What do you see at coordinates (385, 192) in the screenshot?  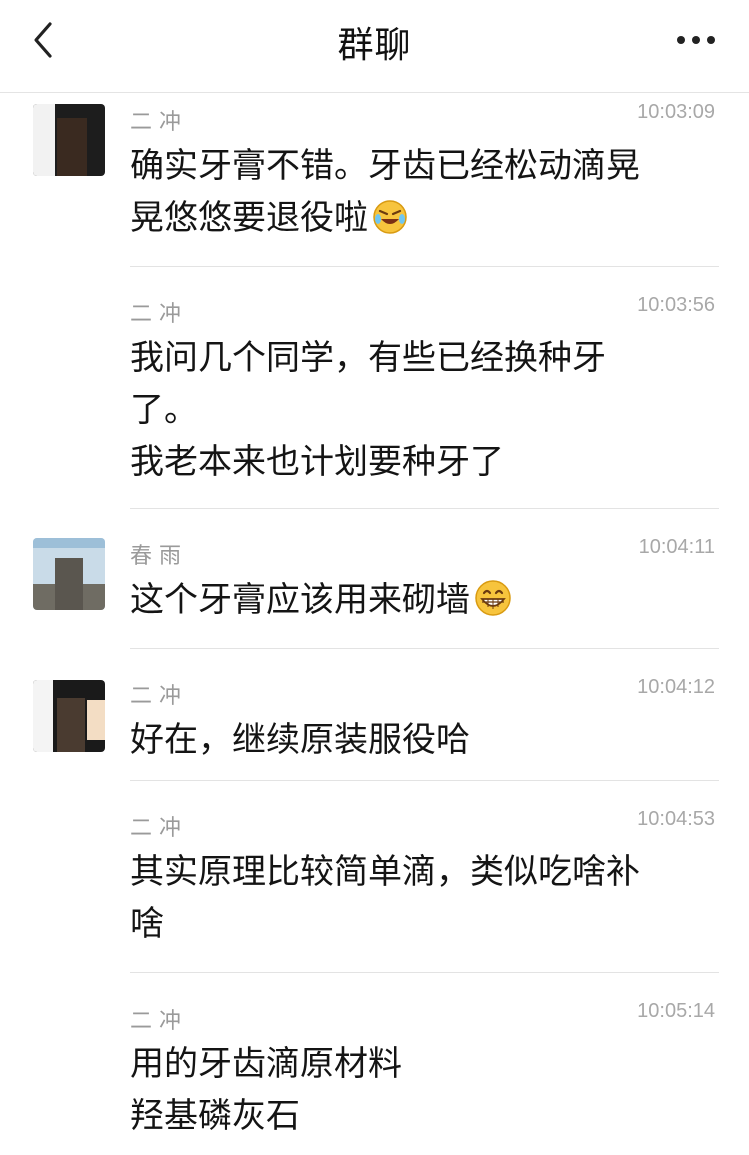 I see `message-text: 确实牙膏不错。牙齿已经松动滴晃 晃悠悠要退役啦` at bounding box center [385, 192].